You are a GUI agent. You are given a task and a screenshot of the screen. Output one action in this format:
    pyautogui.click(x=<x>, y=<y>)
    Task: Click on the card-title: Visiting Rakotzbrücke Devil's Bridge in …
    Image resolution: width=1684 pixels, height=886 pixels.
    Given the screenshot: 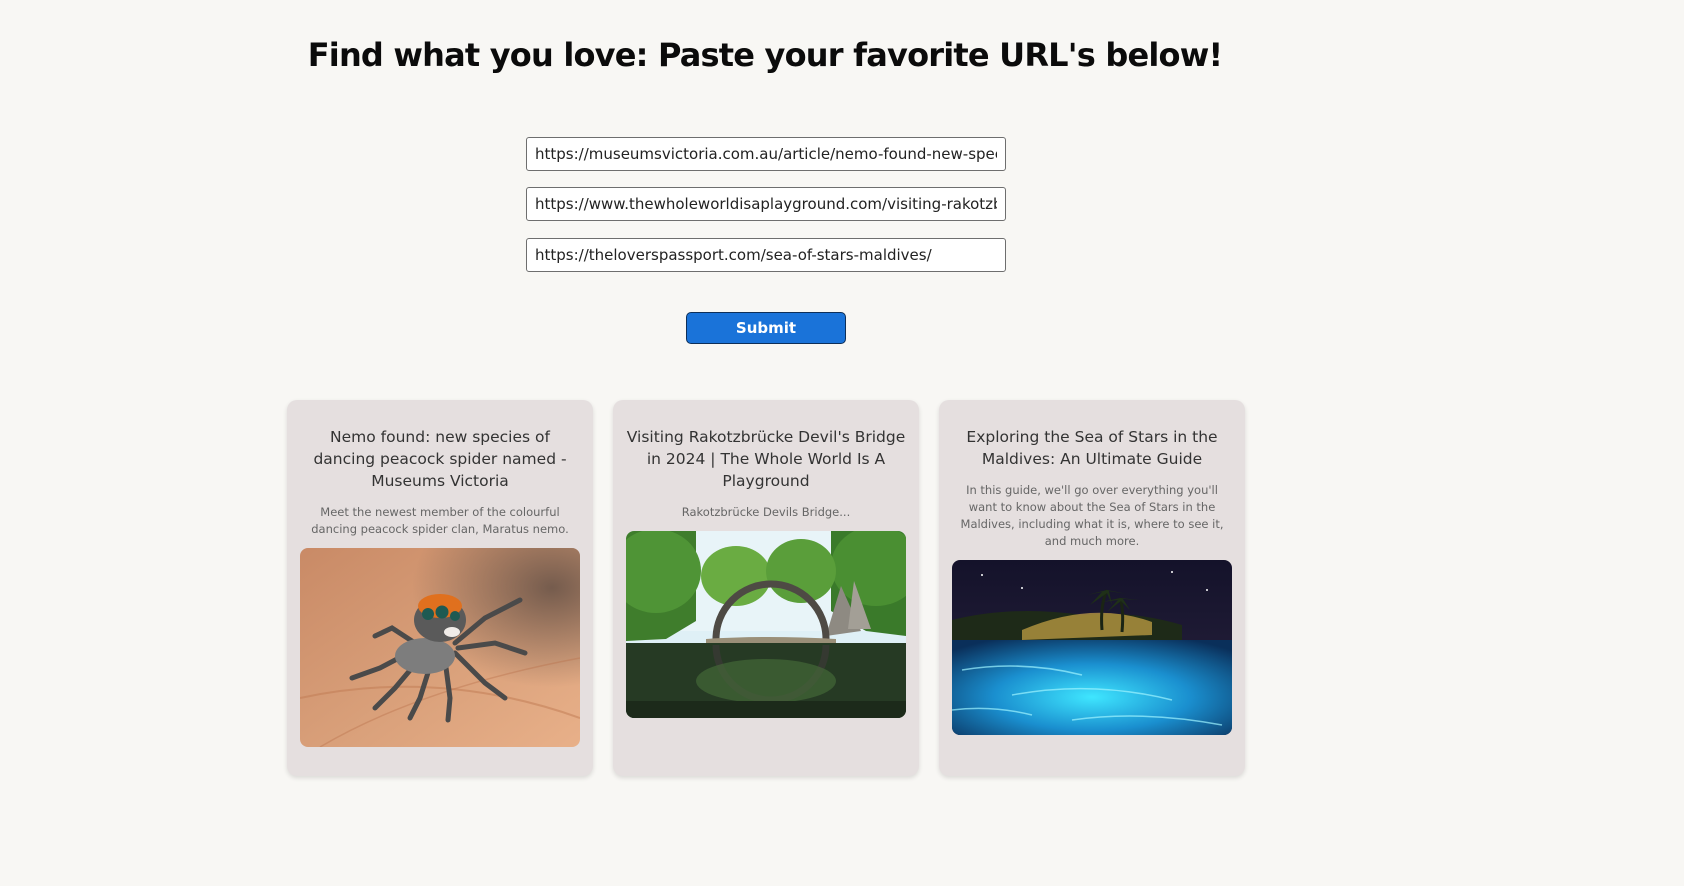 What is the action you would take?
    pyautogui.click(x=766, y=459)
    